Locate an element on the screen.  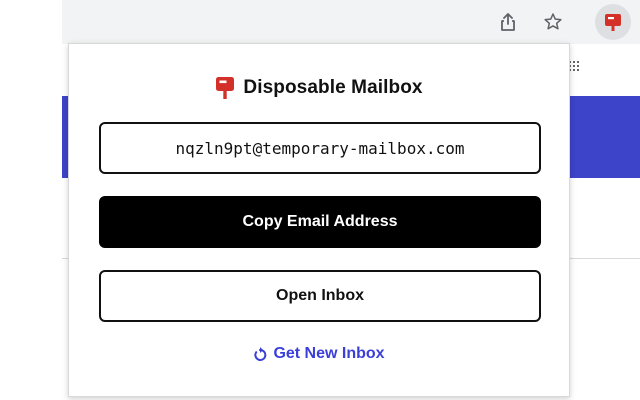
copy-email-button: Copy Email Address is located at coordinates (320, 222).